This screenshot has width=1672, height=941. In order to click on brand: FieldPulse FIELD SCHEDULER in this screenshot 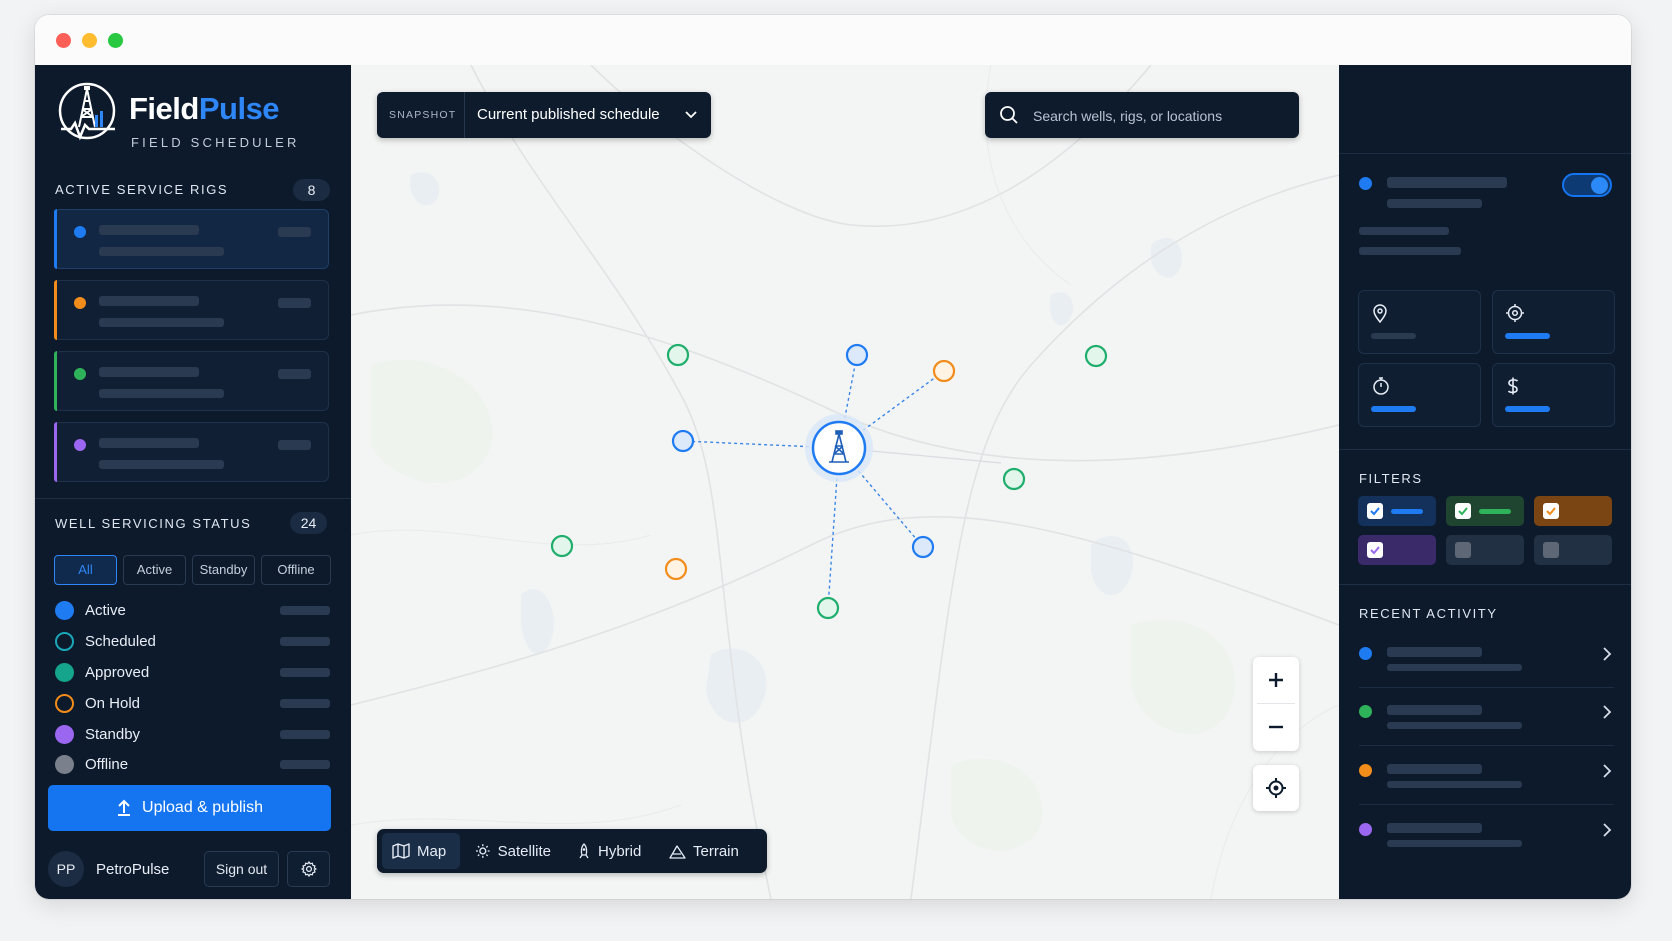, I will do `click(197, 115)`.